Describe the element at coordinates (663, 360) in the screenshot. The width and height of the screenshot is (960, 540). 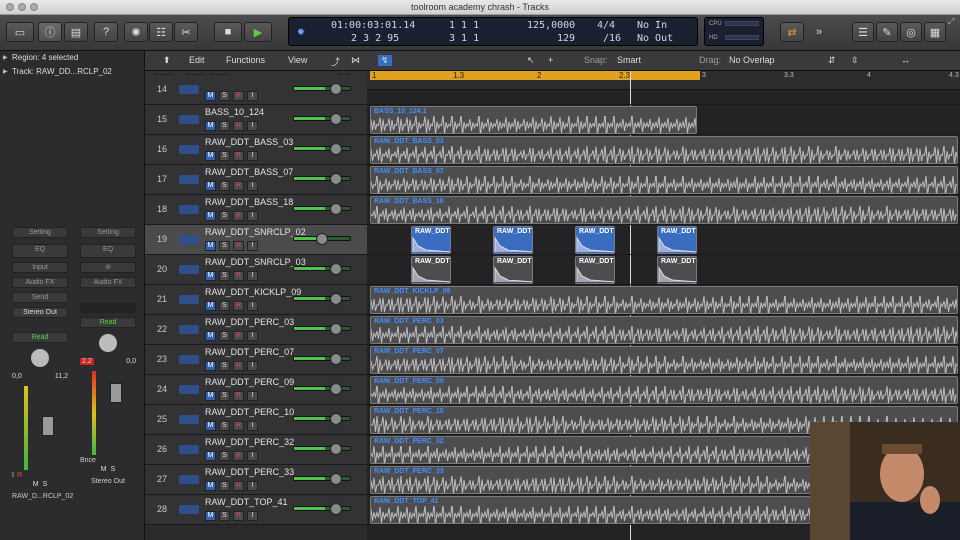
I see `arrange-lane: RAW_DDT_PERC_07` at that location.